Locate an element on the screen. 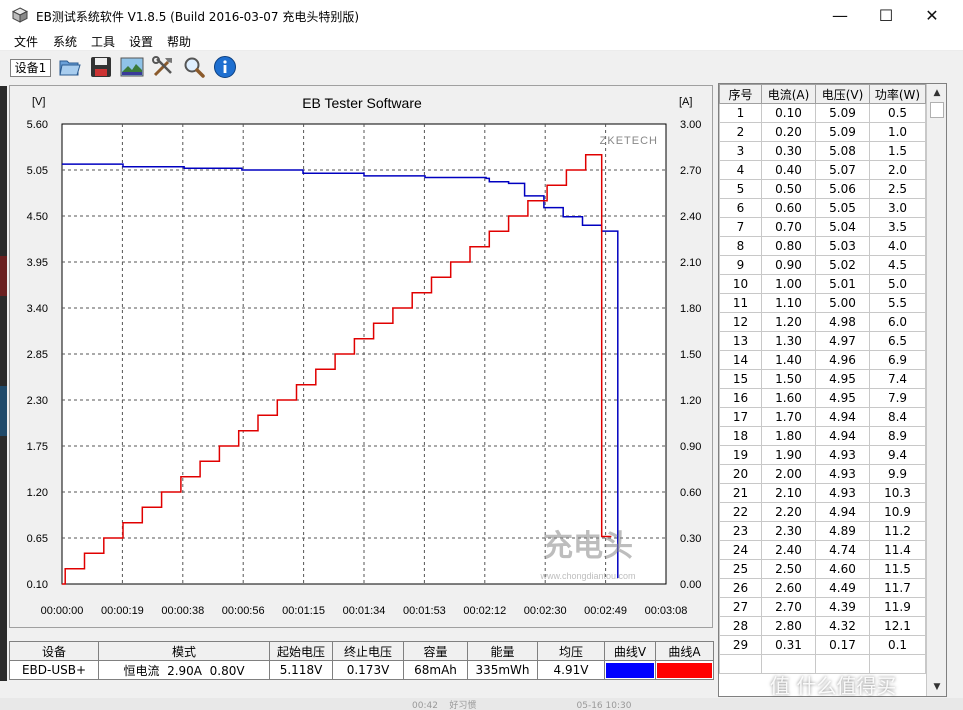 This screenshot has width=963, height=710. row-index: 4 is located at coordinates (740, 170).